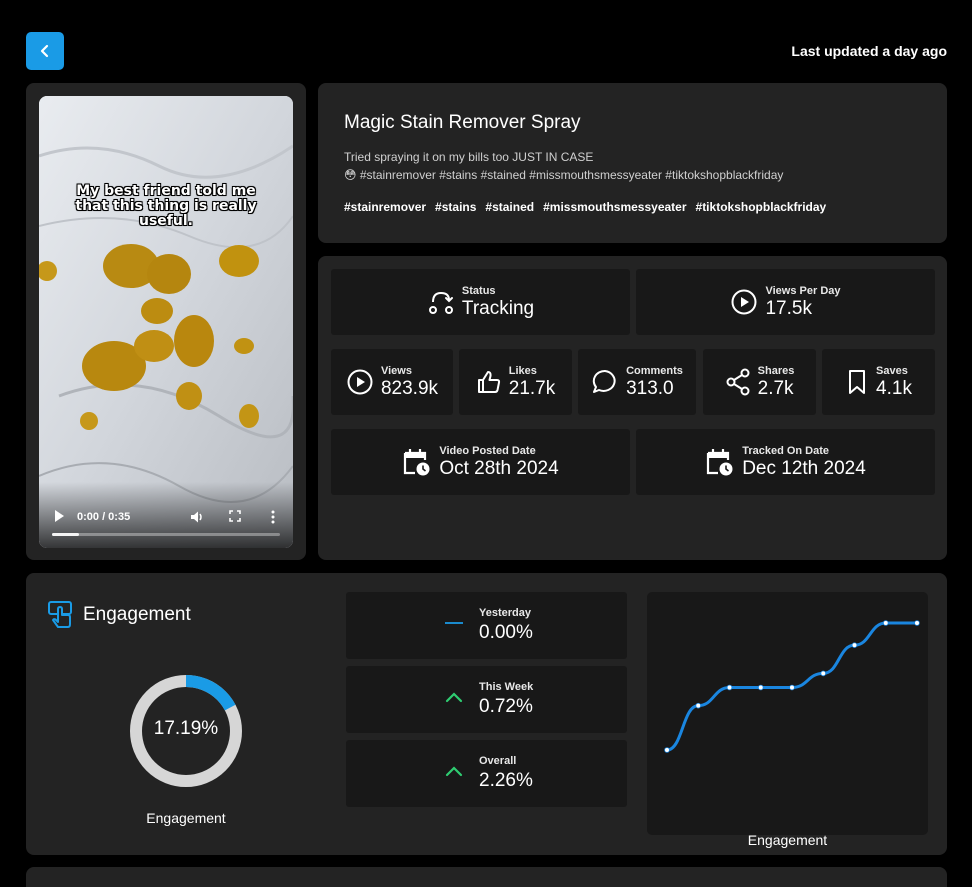 The width and height of the screenshot is (972, 887). What do you see at coordinates (66, 534) in the screenshot?
I see `video-progress-fill` at bounding box center [66, 534].